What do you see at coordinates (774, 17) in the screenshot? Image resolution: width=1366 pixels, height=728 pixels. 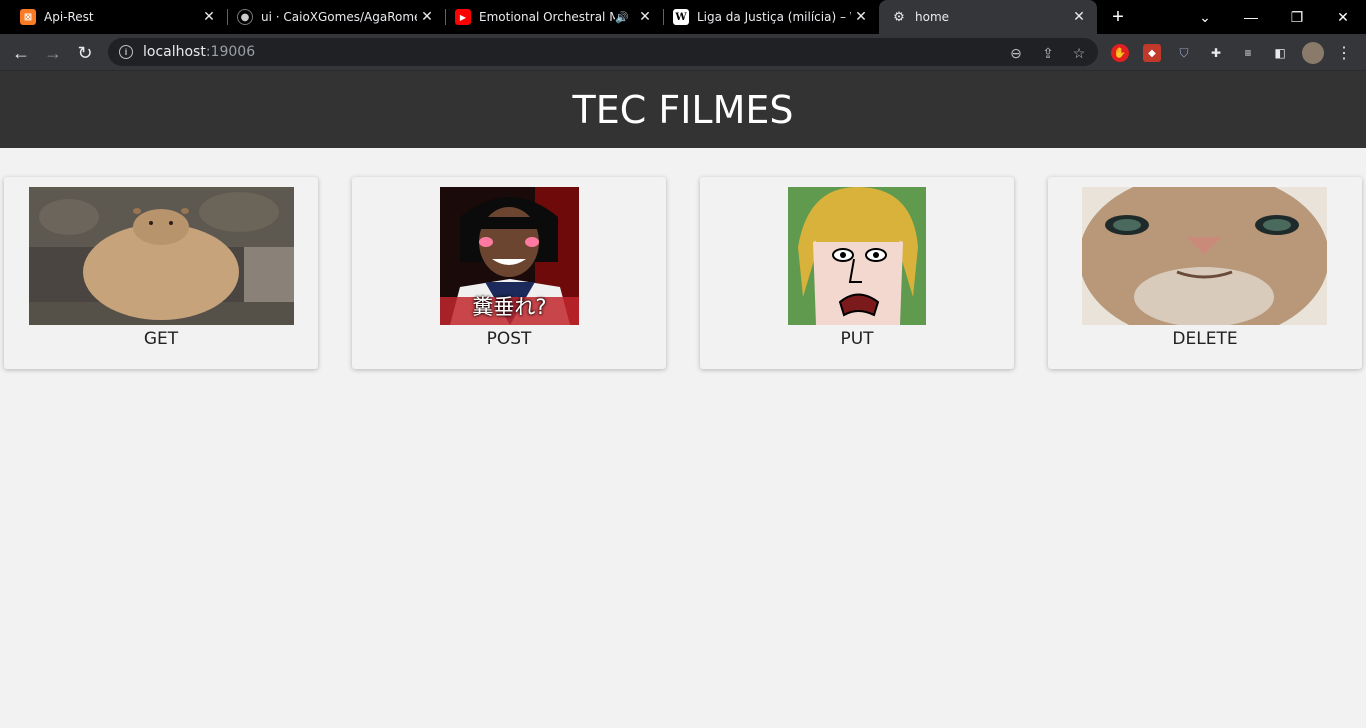 I see `tab-title: Liga da Justiça (milícia) – Wi` at bounding box center [774, 17].